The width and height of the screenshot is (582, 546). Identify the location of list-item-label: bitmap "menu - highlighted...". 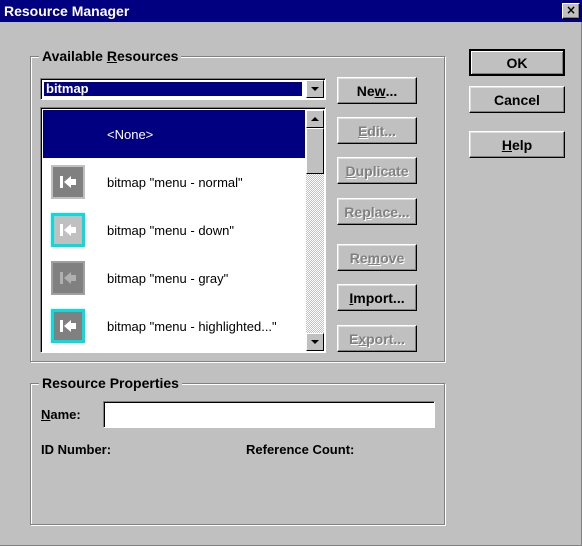
(192, 326).